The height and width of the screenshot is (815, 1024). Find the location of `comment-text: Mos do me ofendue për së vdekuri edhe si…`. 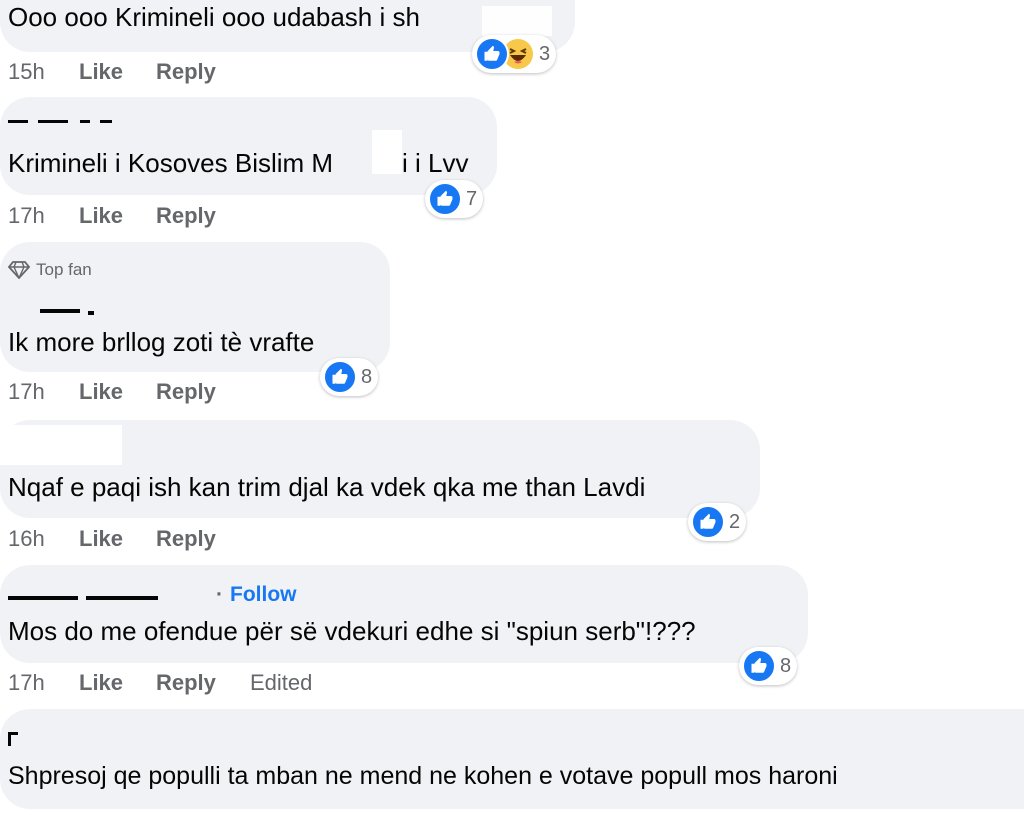

comment-text: Mos do me ofendue për së vdekuri edhe si… is located at coordinates (352, 631).